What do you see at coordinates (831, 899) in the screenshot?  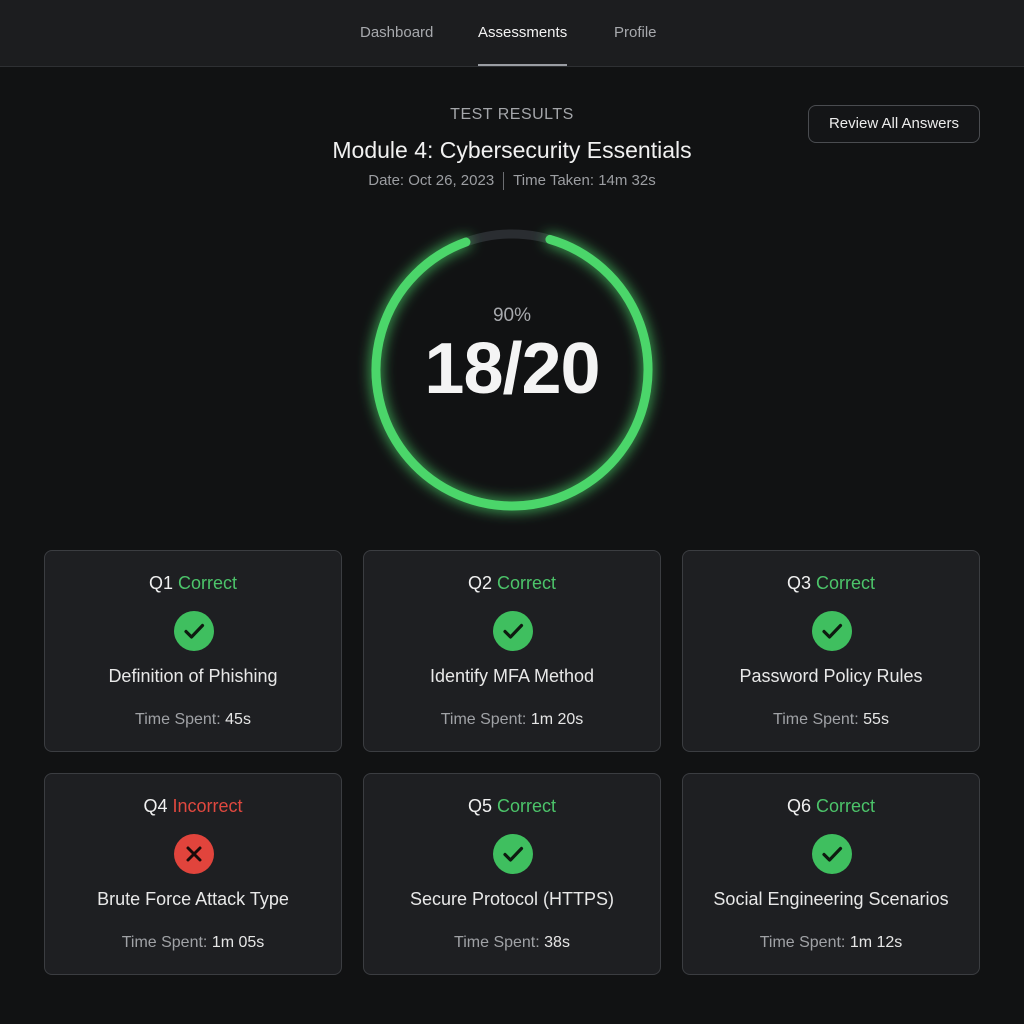 I see `question-topic: Social Engineering Scenarios` at bounding box center [831, 899].